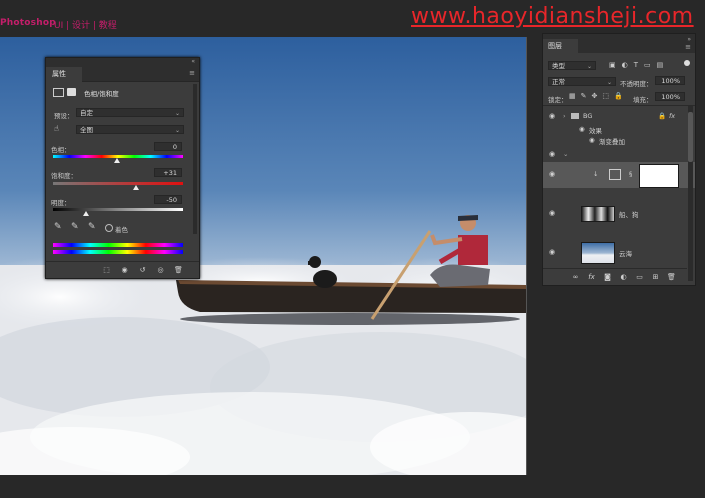 The height and width of the screenshot is (498, 705). I want to click on link-layers-icon: ∞, so click(575, 277).